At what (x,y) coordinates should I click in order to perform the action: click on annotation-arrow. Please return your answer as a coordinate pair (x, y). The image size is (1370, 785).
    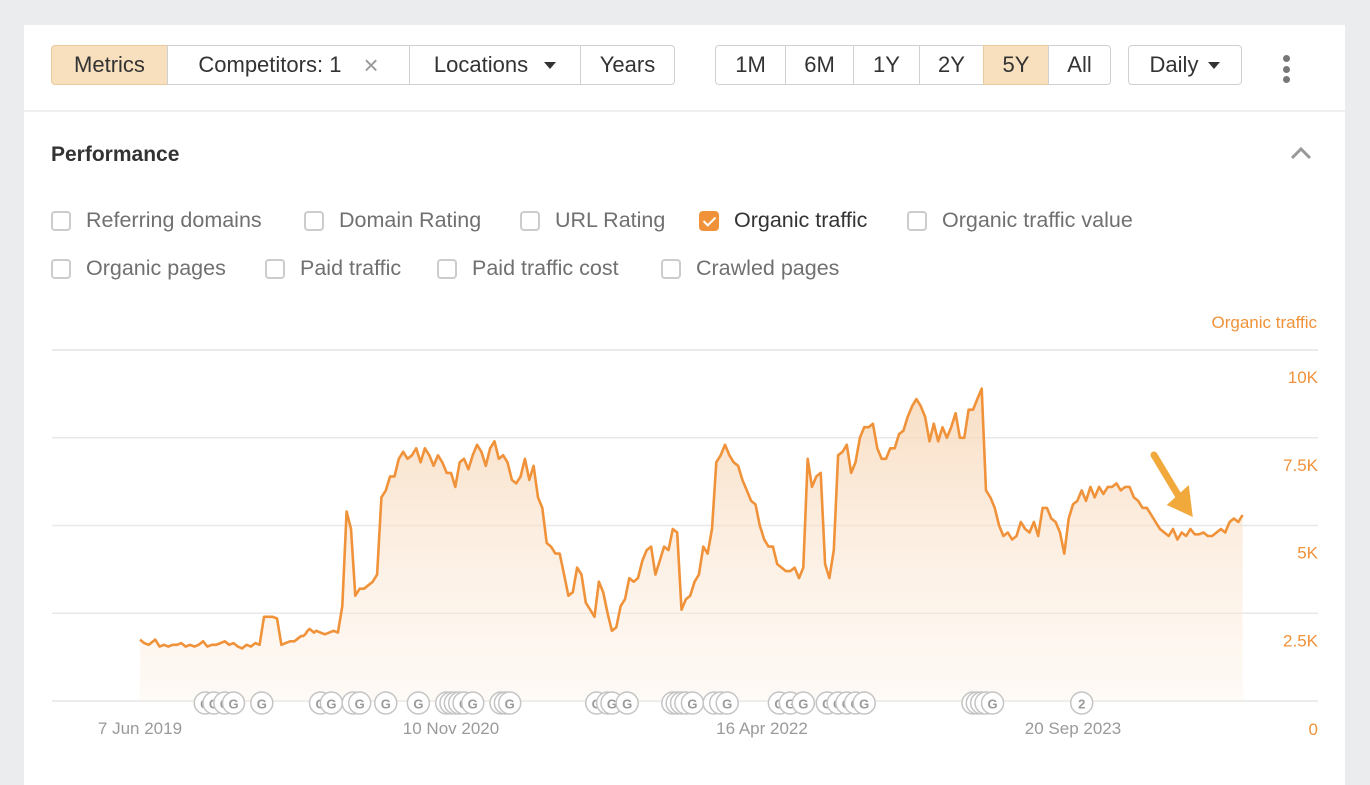
    Looking at the image, I should click on (1171, 484).